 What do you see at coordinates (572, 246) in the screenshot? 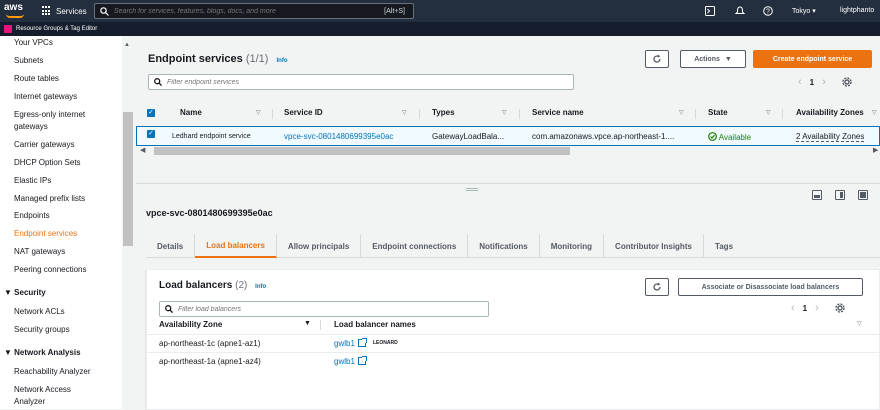
I see `tab-monitoring: Monitoring` at bounding box center [572, 246].